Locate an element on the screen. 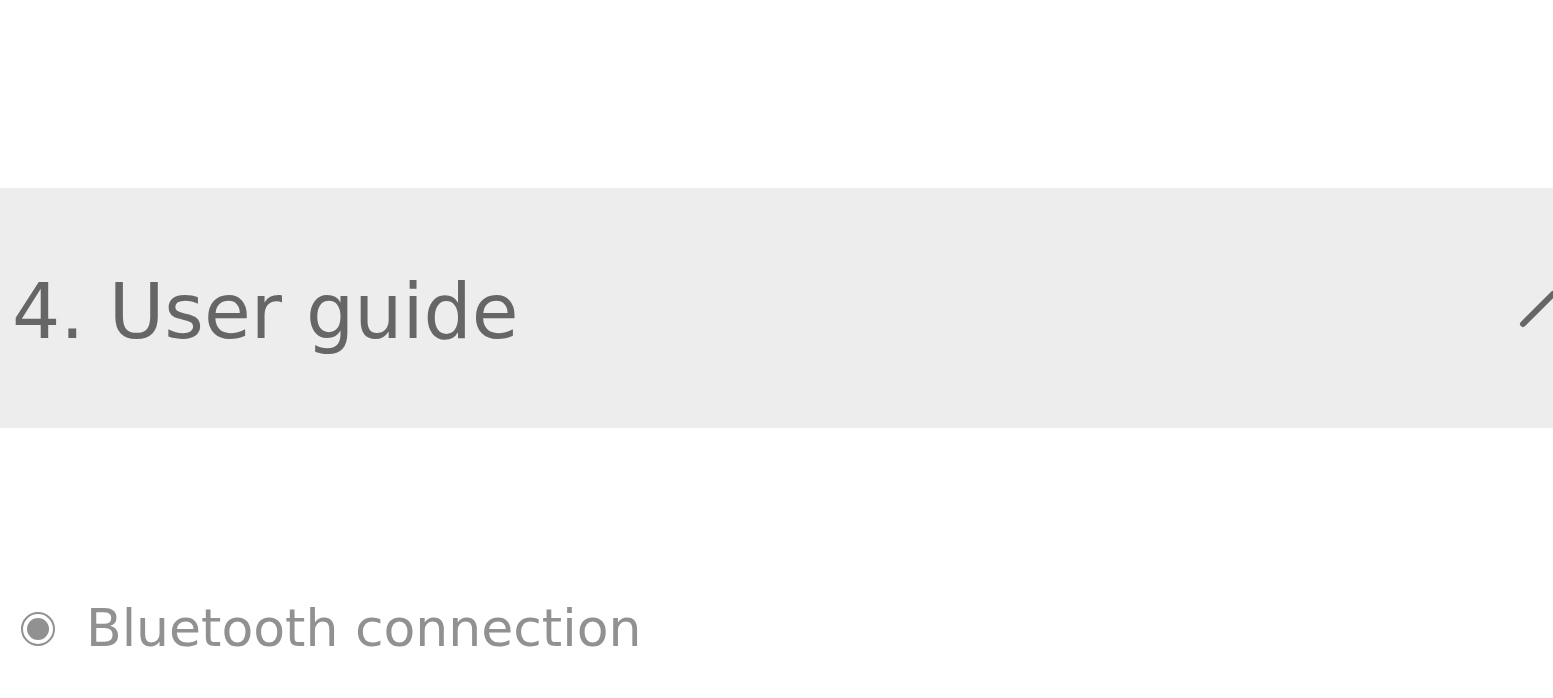 The image size is (1553, 698). chevron-icon is located at coordinates (1536, 308).